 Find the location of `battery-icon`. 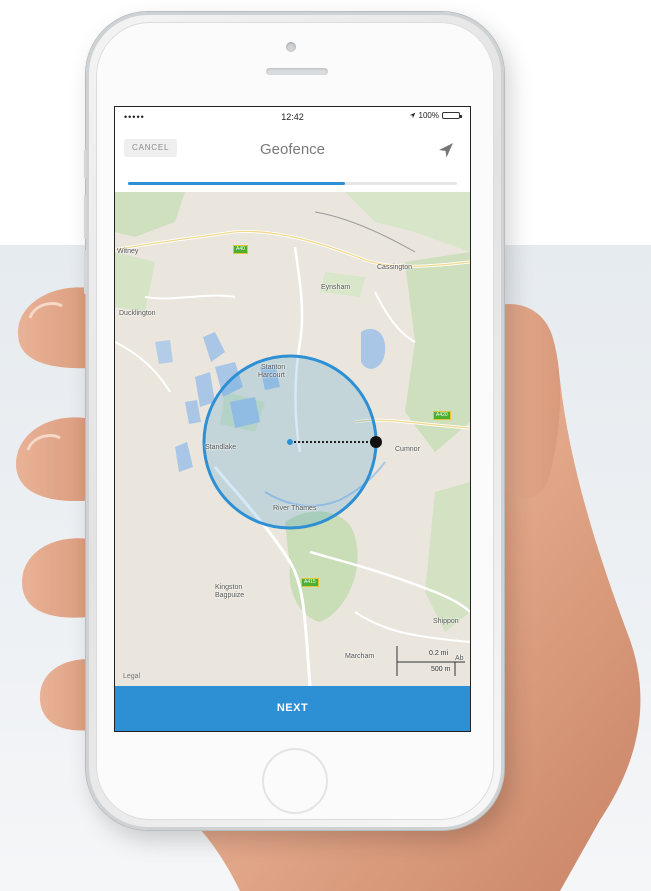

battery-icon is located at coordinates (452, 115).